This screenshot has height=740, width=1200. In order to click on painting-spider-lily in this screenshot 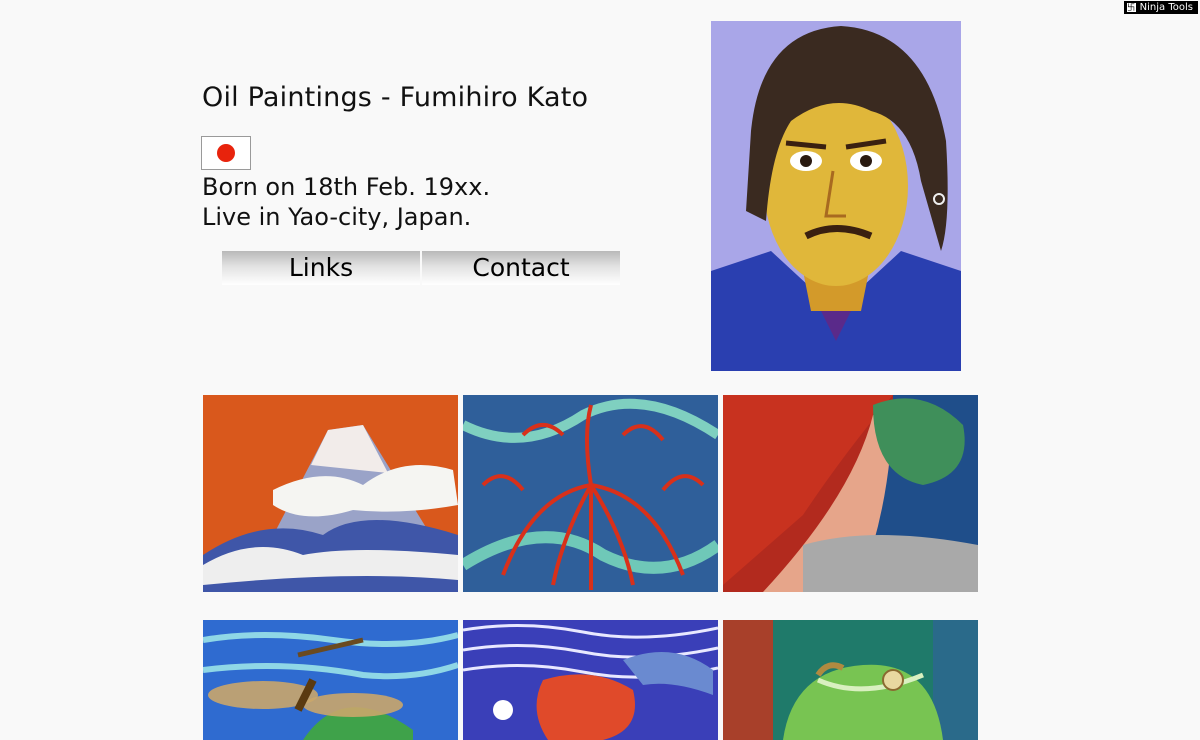, I will do `click(590, 493)`.